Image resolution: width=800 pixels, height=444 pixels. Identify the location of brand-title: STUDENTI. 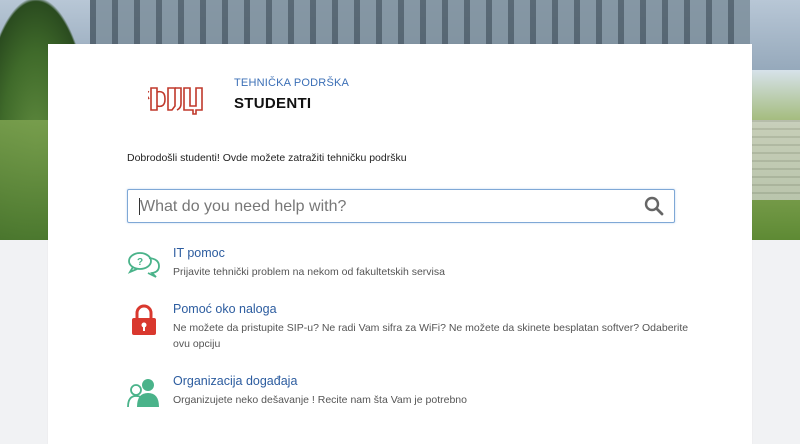
(273, 103).